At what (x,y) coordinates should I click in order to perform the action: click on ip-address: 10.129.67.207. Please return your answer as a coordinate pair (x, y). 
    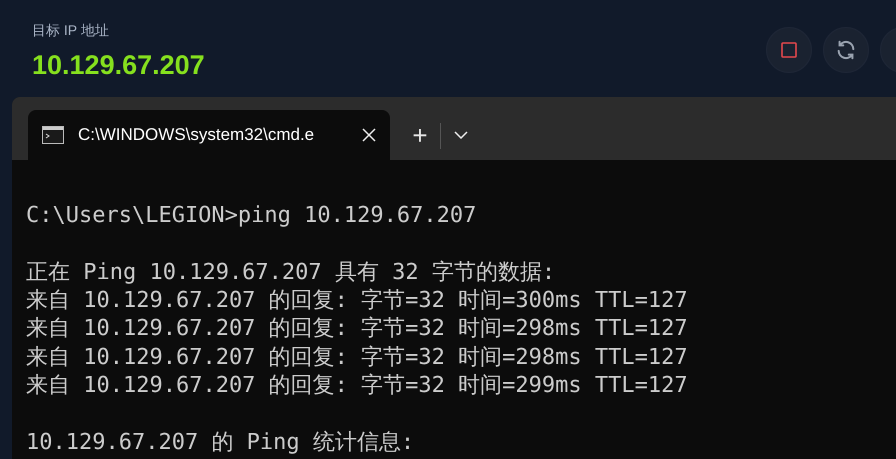
    Looking at the image, I should click on (118, 65).